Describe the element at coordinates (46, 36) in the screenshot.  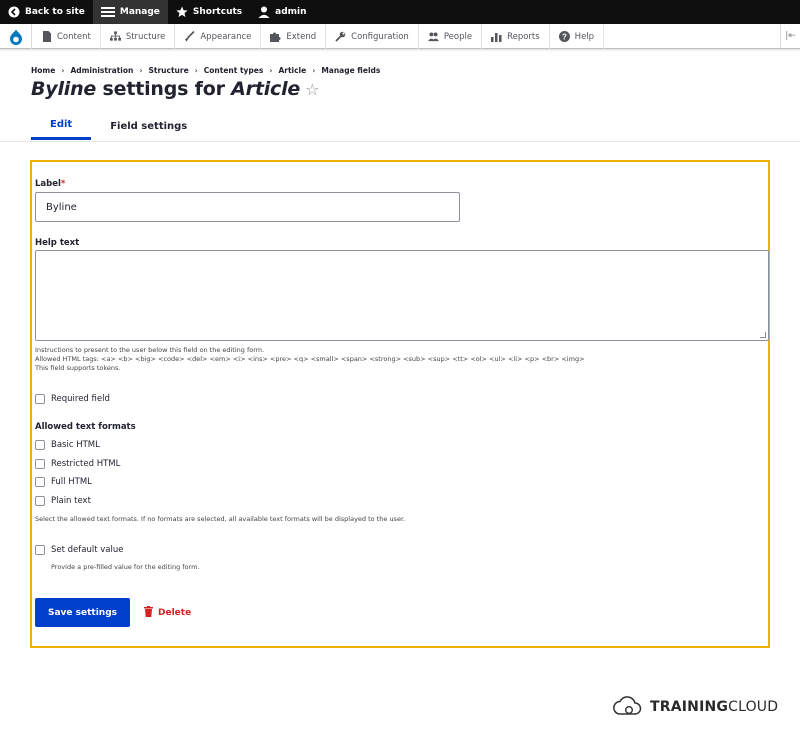
I see `file-icon` at that location.